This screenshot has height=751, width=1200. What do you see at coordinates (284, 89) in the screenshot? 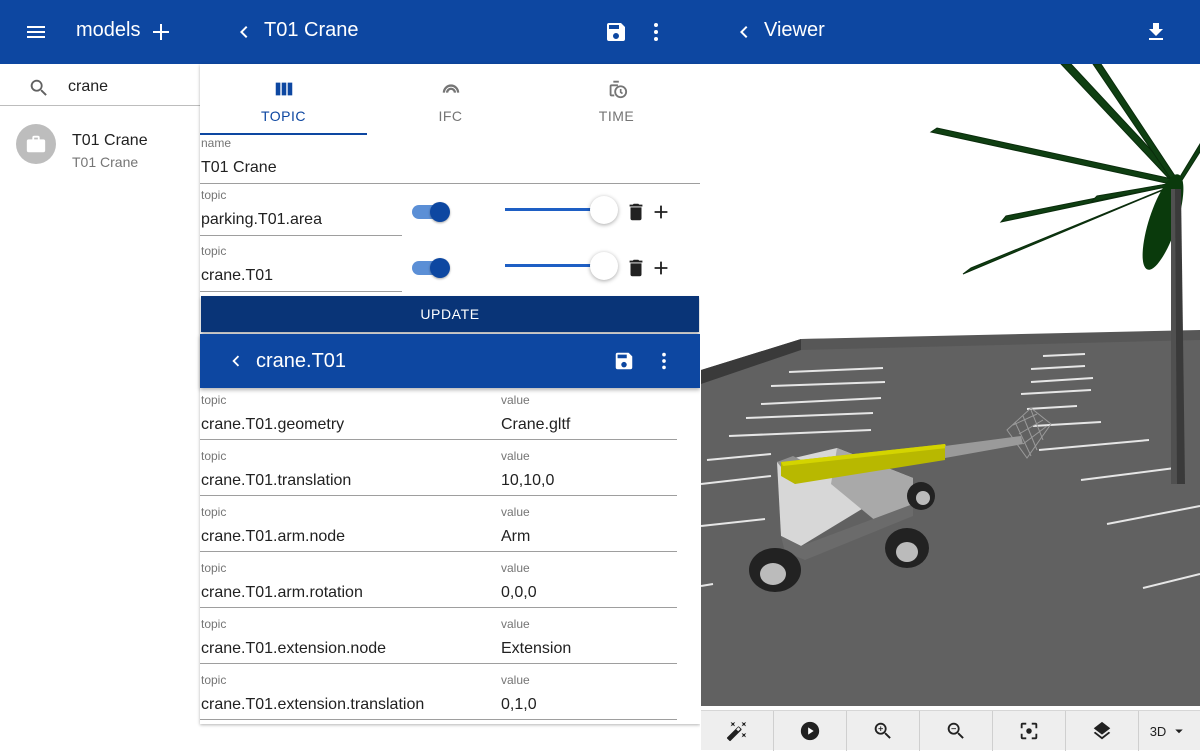
I see `view-column-icon` at bounding box center [284, 89].